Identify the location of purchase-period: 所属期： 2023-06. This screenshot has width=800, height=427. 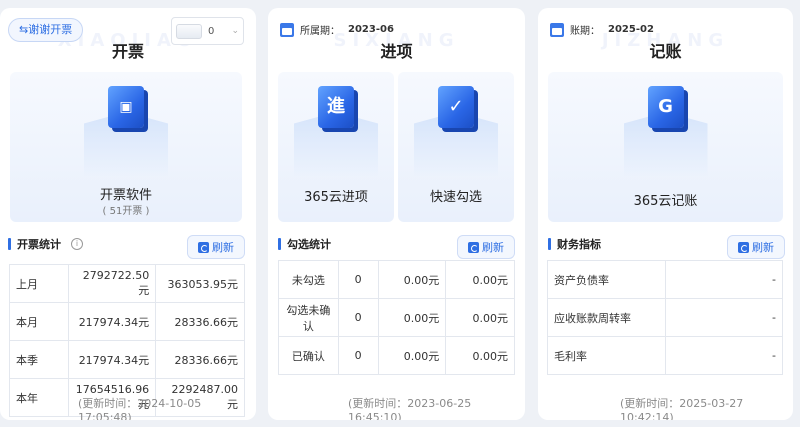
(337, 29).